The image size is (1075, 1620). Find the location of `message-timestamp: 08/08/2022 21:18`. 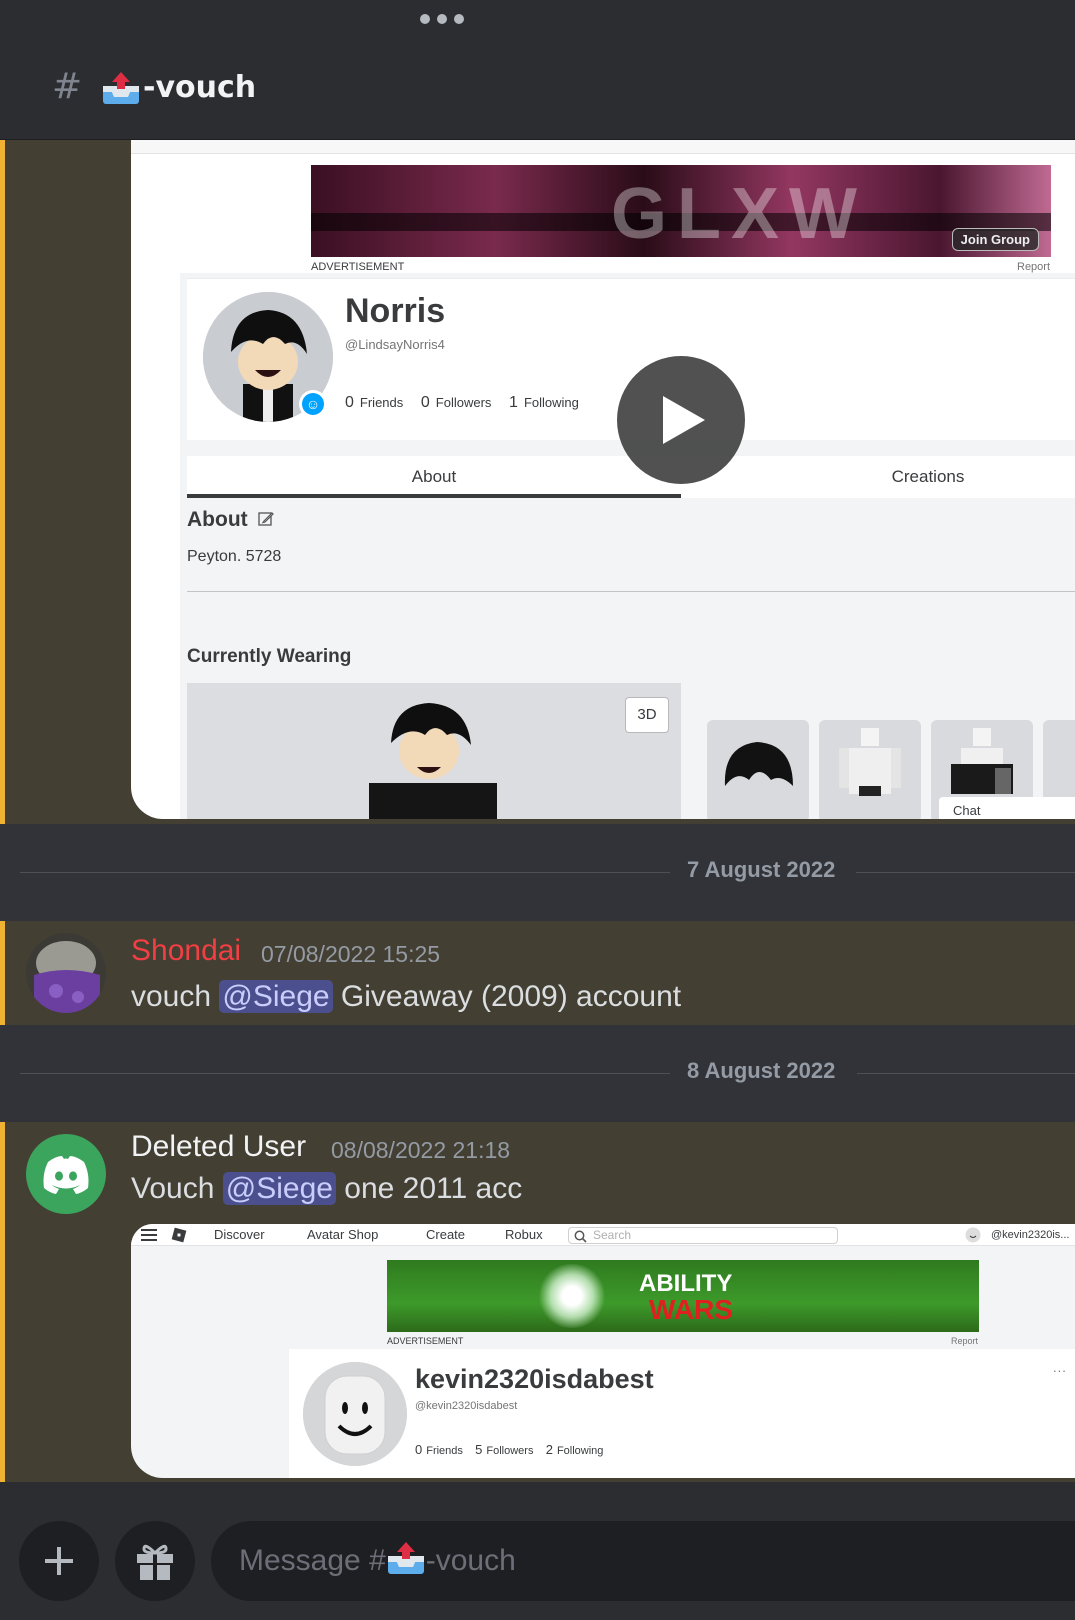

message-timestamp: 08/08/2022 21:18 is located at coordinates (421, 1150).